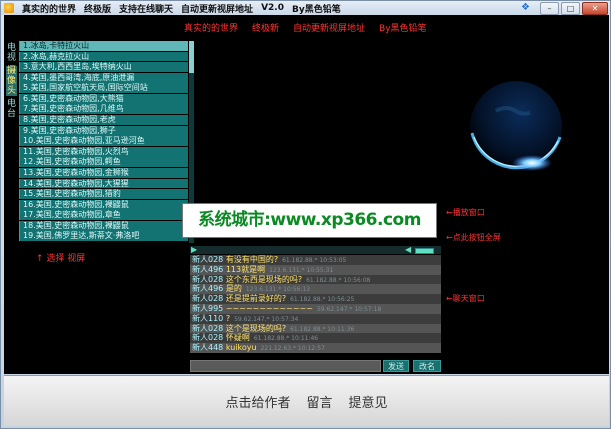  Describe the element at coordinates (103, 109) in the screenshot. I see `channel-item: 7.美国,史密森动物园,几维鸟` at that location.